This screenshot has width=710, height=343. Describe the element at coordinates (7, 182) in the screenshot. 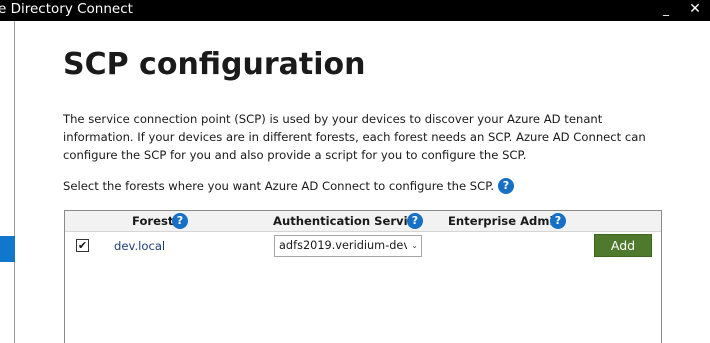

I see `sidebar` at that location.